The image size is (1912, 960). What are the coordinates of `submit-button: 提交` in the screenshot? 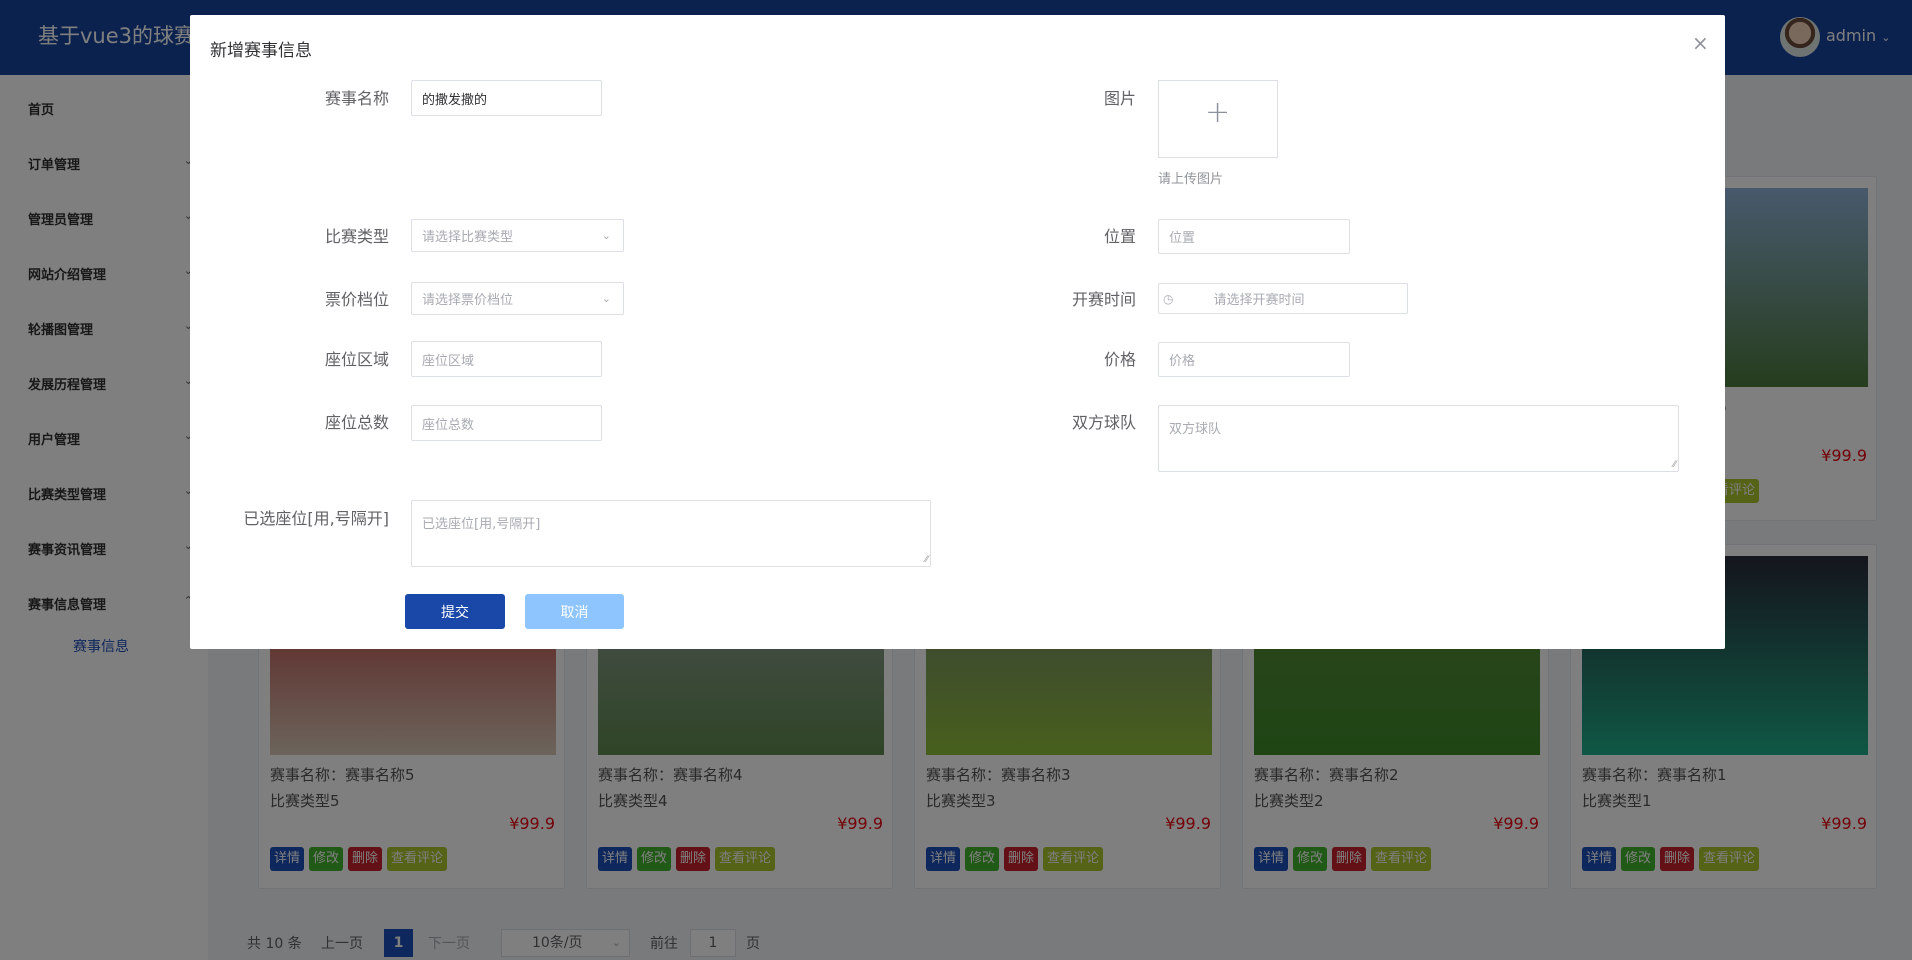 It's located at (455, 611).